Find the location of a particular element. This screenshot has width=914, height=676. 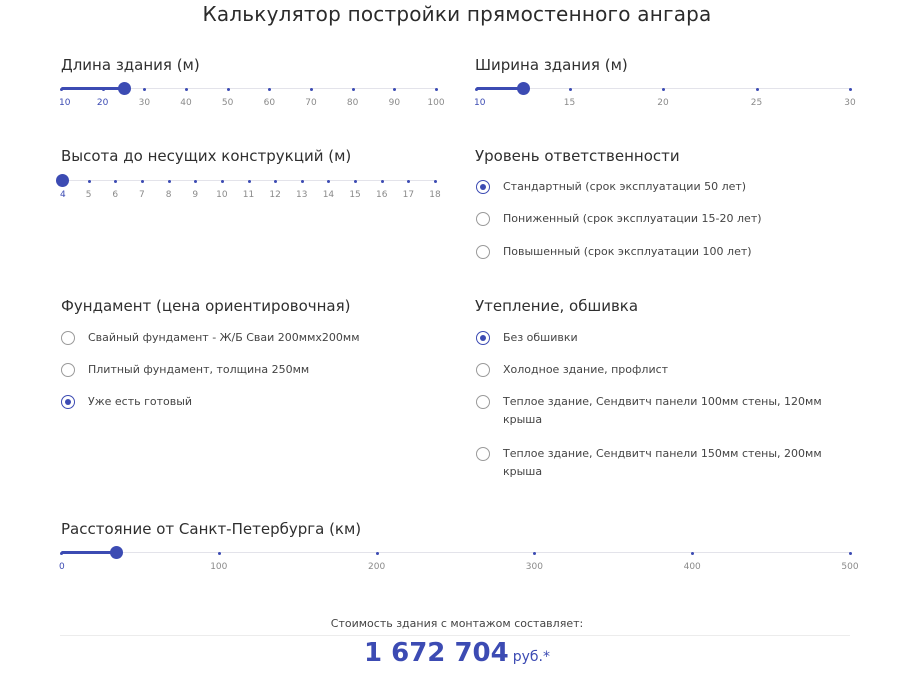

responsibility-option-2: Пониженный (срок эксплуатации 15-20 лет) is located at coordinates (619, 220).